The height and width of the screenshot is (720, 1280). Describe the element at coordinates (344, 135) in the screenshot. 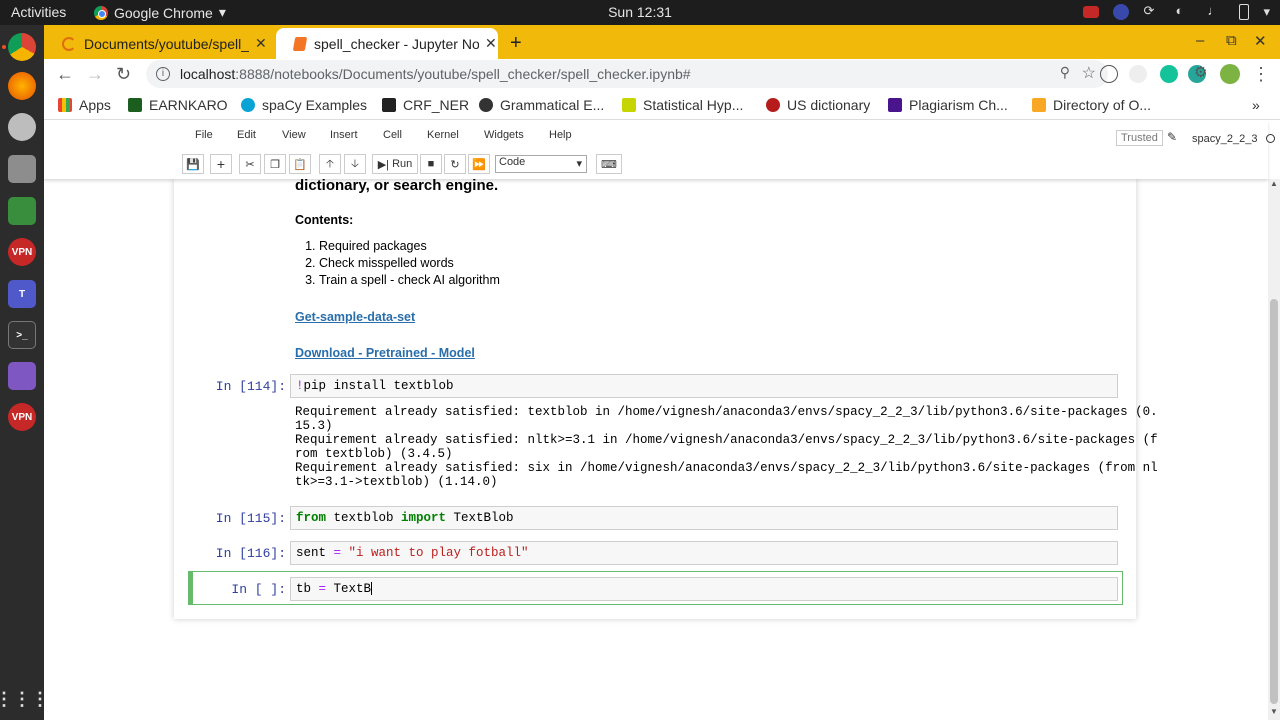

I see `menu-insert: Insert` at that location.